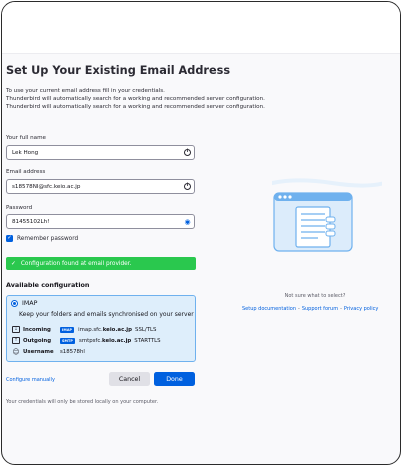 The width and height of the screenshot is (403, 467). What do you see at coordinates (187, 221) in the screenshot?
I see `eye-icon: ◉` at bounding box center [187, 221].